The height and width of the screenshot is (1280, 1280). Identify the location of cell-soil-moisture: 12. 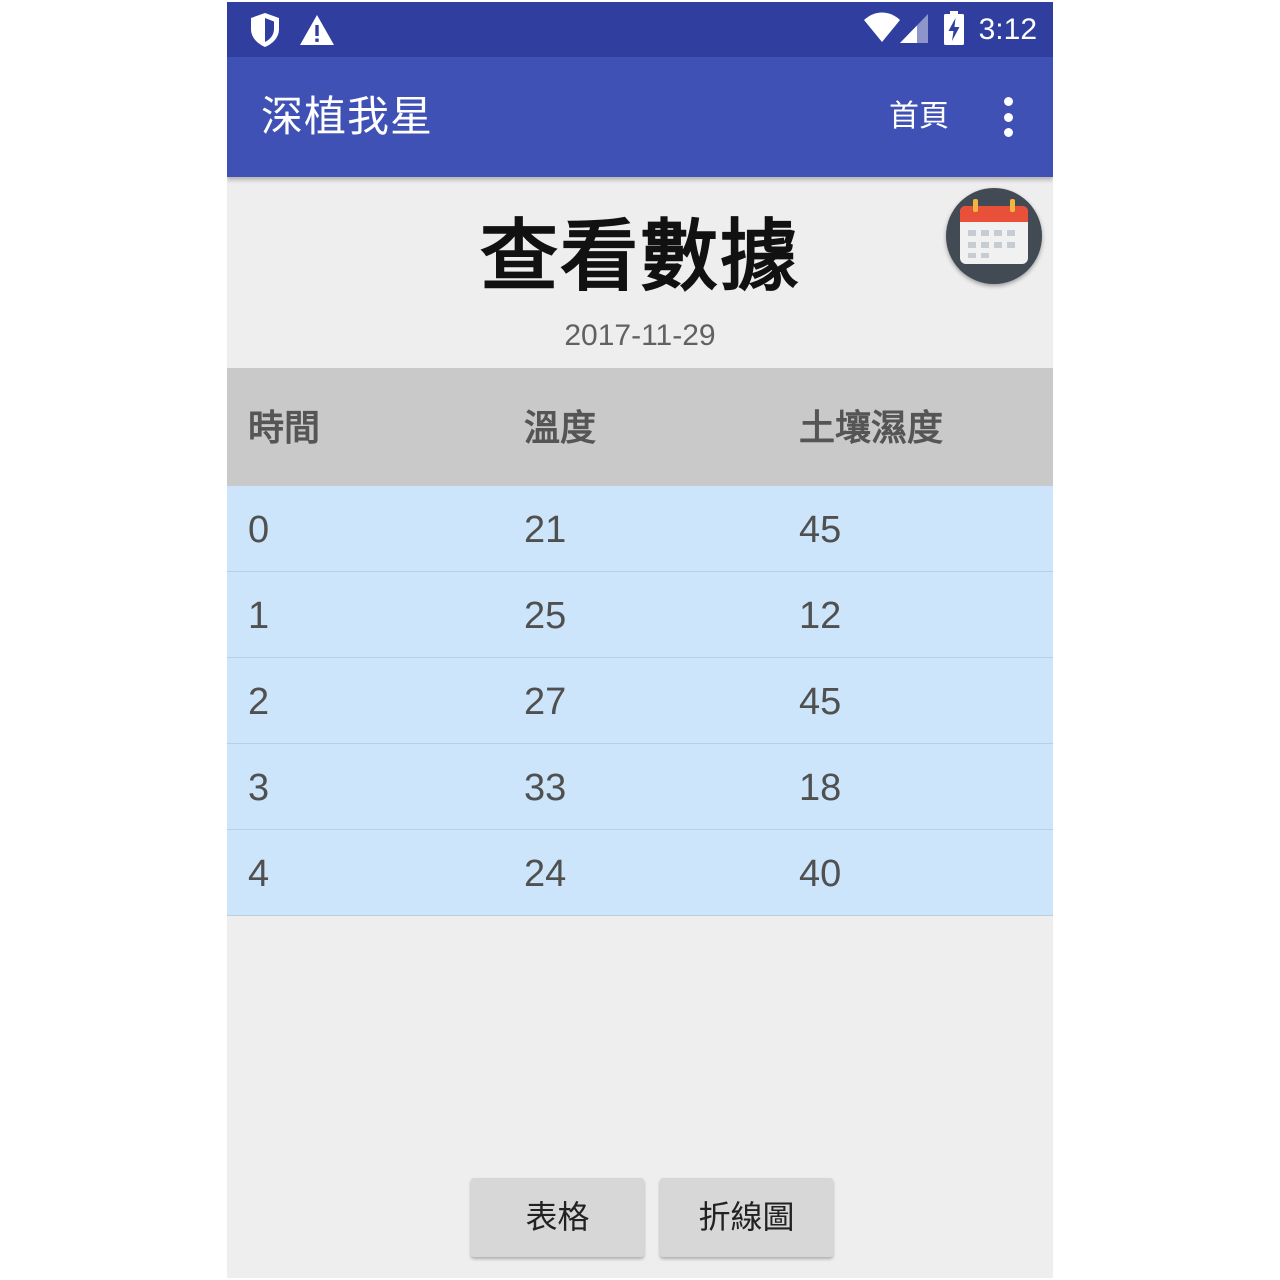
(820, 616).